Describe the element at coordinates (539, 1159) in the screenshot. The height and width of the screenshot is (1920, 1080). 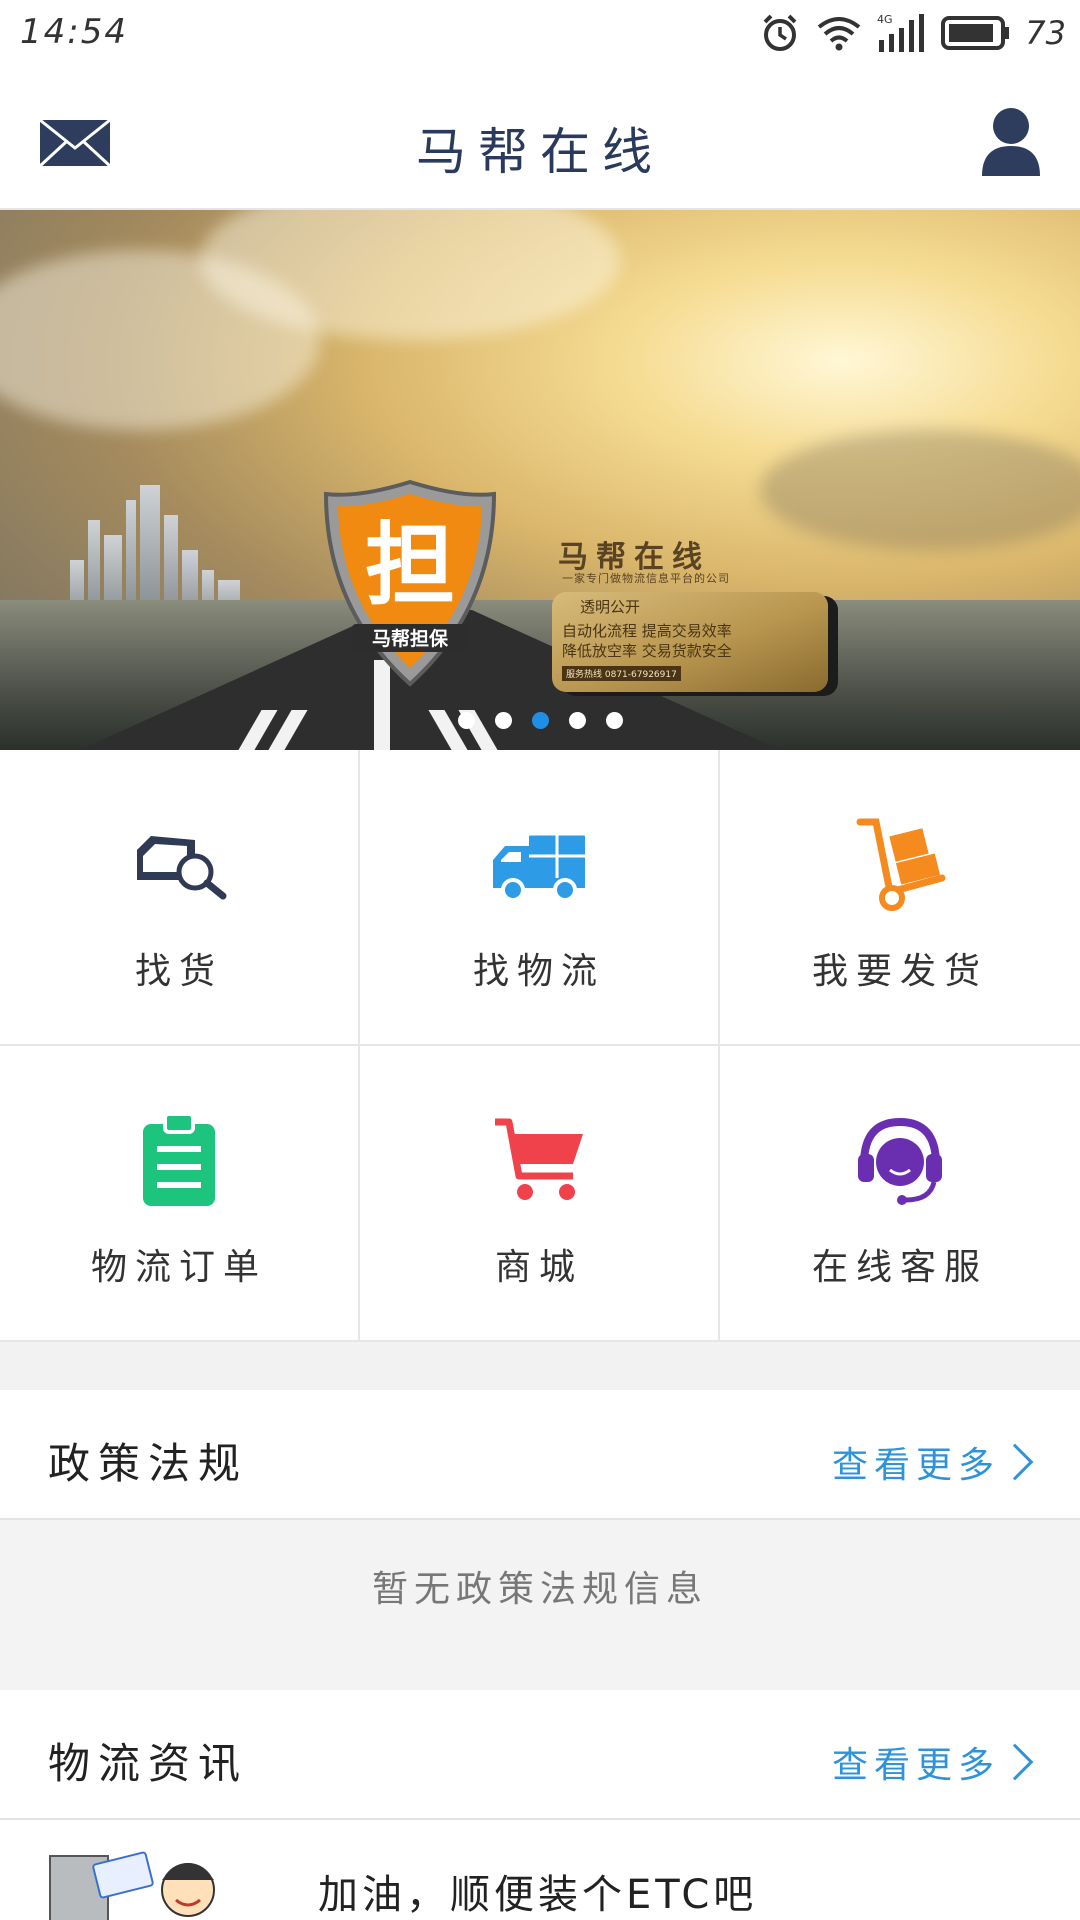
I see `shopping-cart-icon` at that location.